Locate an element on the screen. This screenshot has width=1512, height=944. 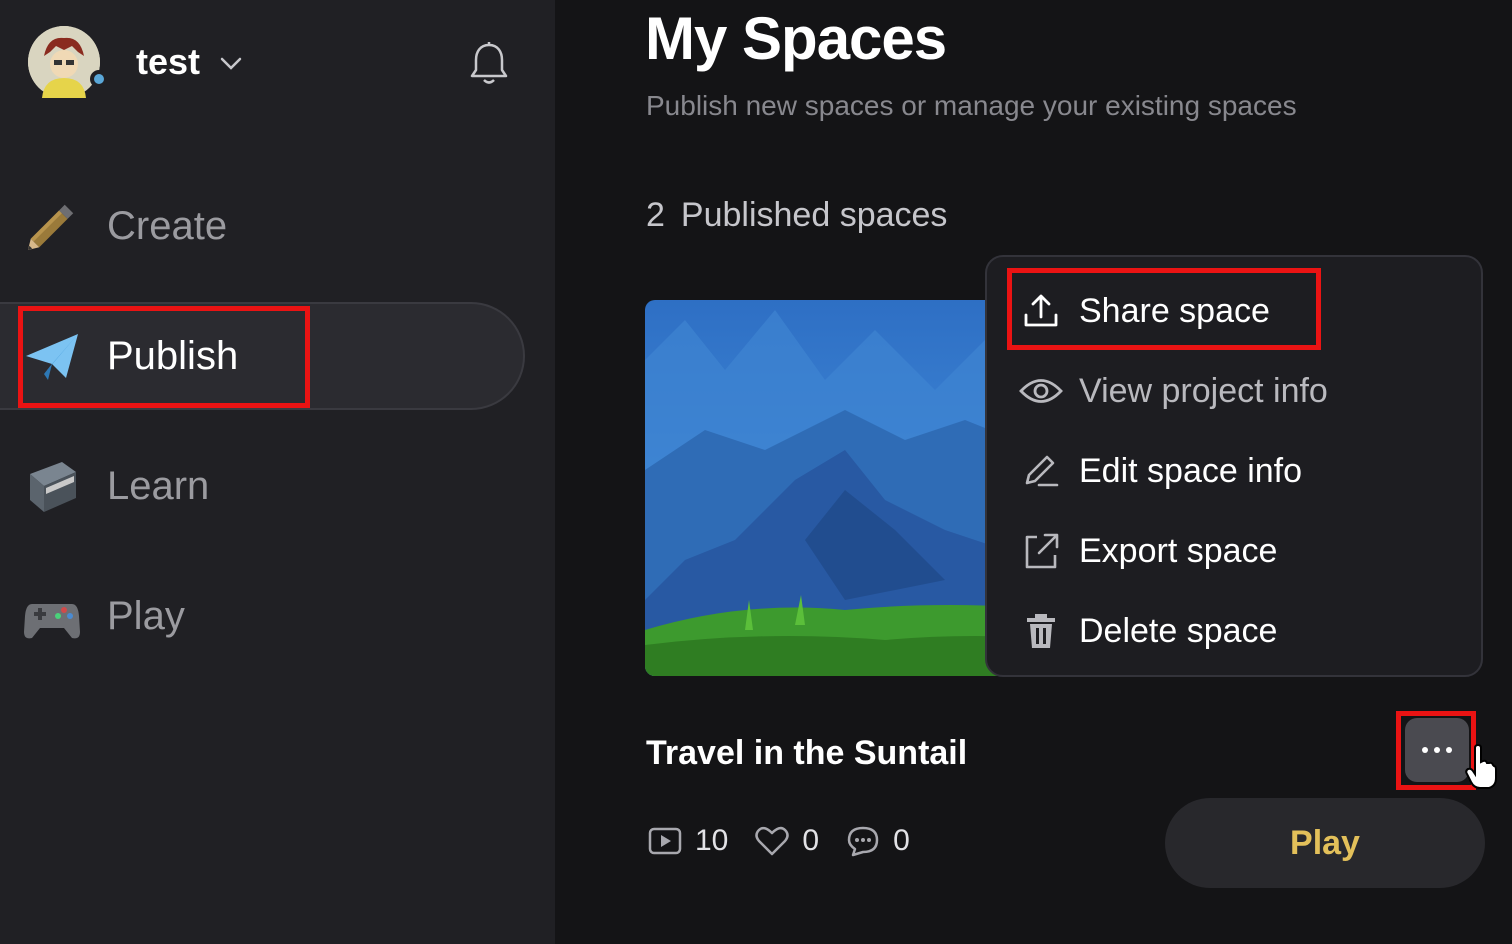
sidebar-item-create: Create is located at coordinates (262, 226).